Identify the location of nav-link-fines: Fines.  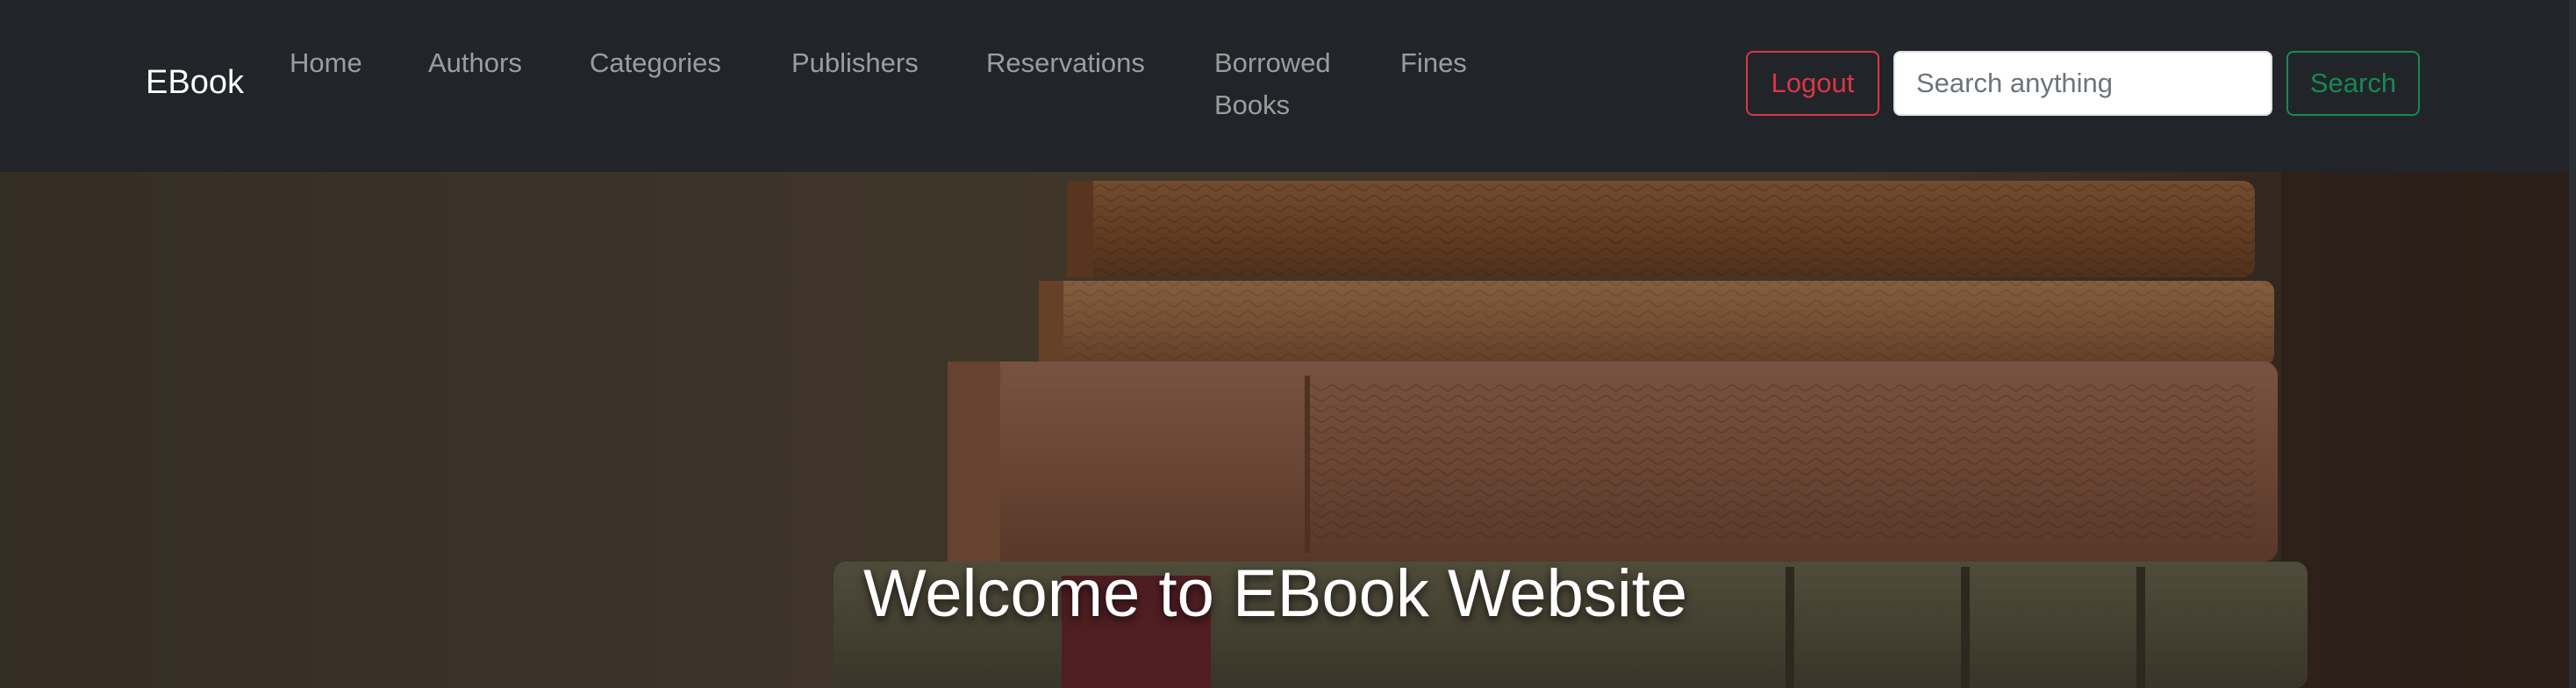
(1433, 63).